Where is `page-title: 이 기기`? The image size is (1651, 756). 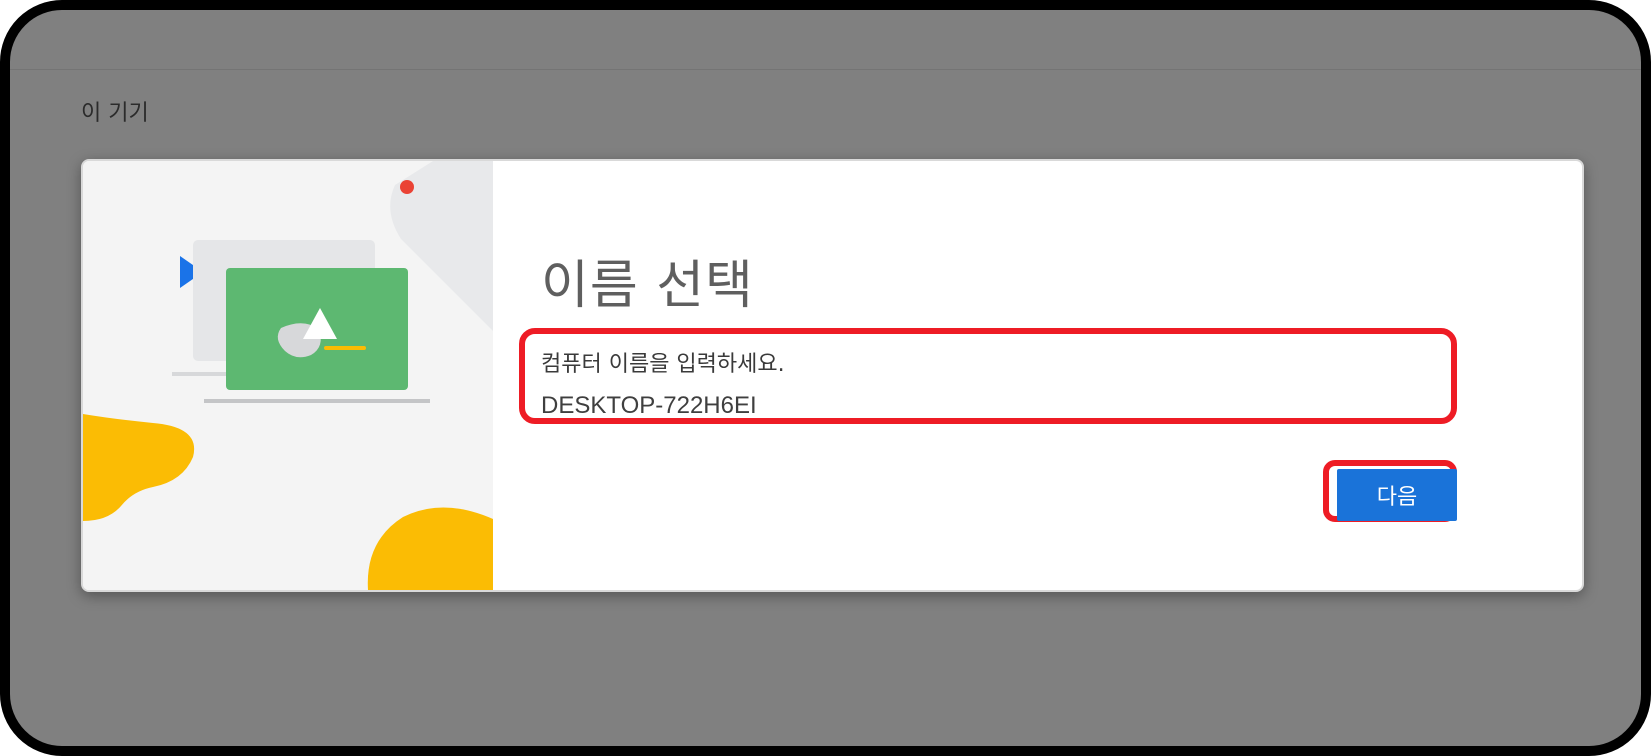
page-title: 이 기기 is located at coordinates (115, 113).